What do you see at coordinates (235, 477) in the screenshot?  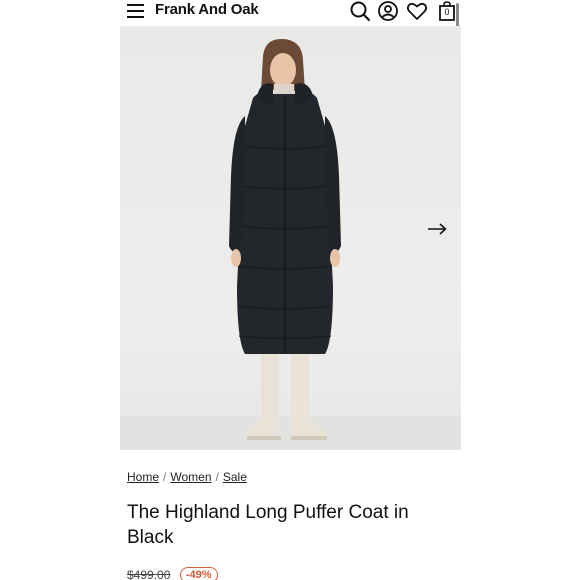 I see `breadcrumb-sale: Sale` at bounding box center [235, 477].